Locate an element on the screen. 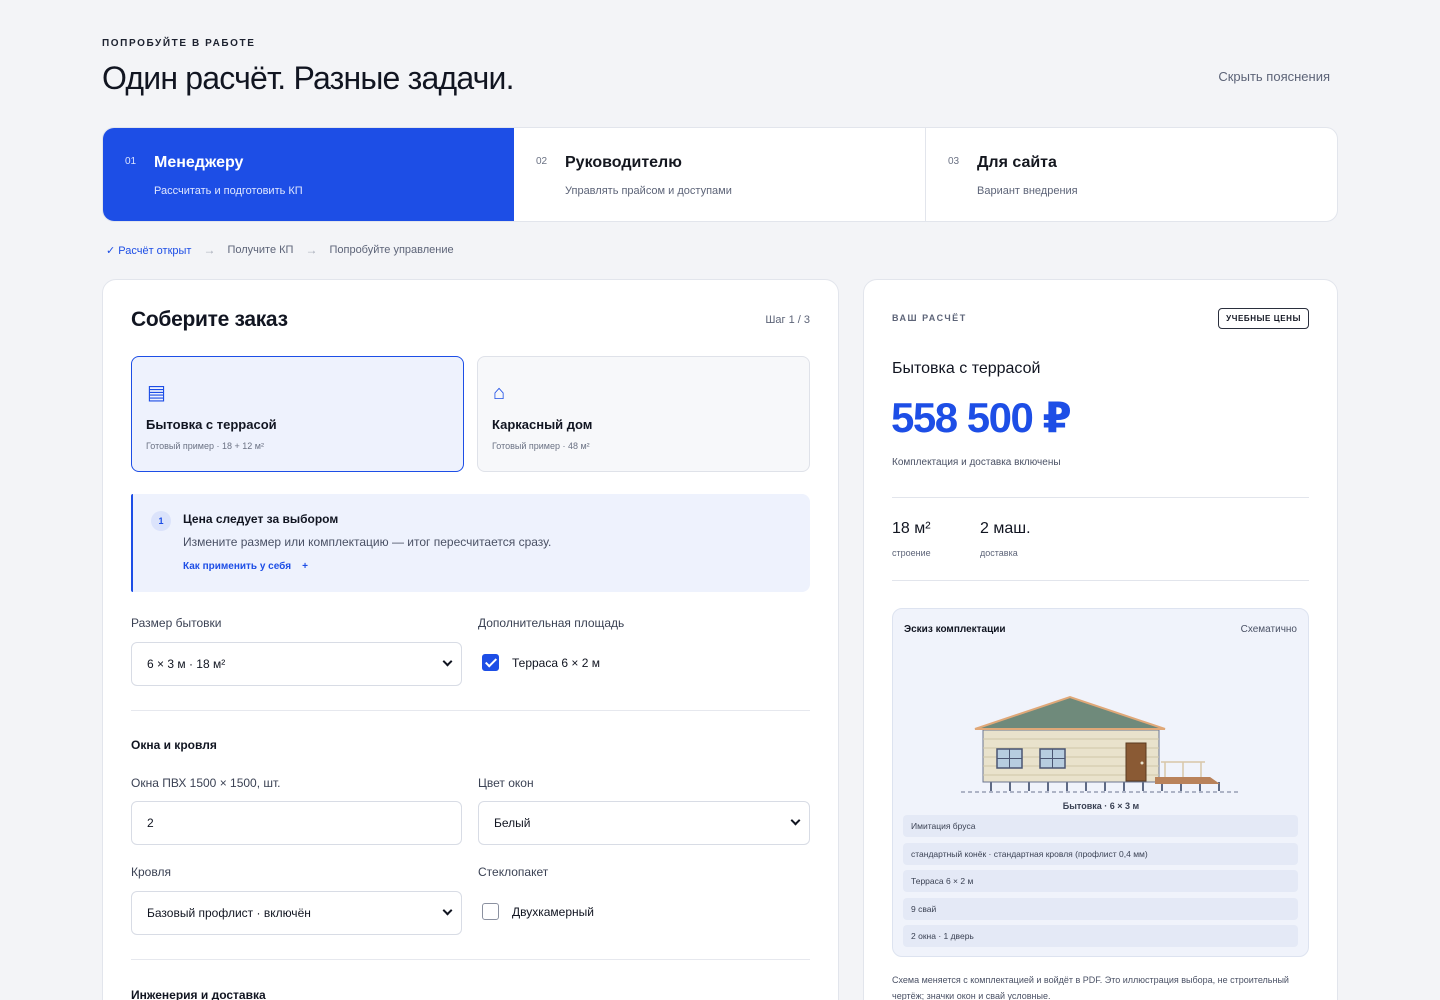  tab-number: 03 is located at coordinates (954, 161).